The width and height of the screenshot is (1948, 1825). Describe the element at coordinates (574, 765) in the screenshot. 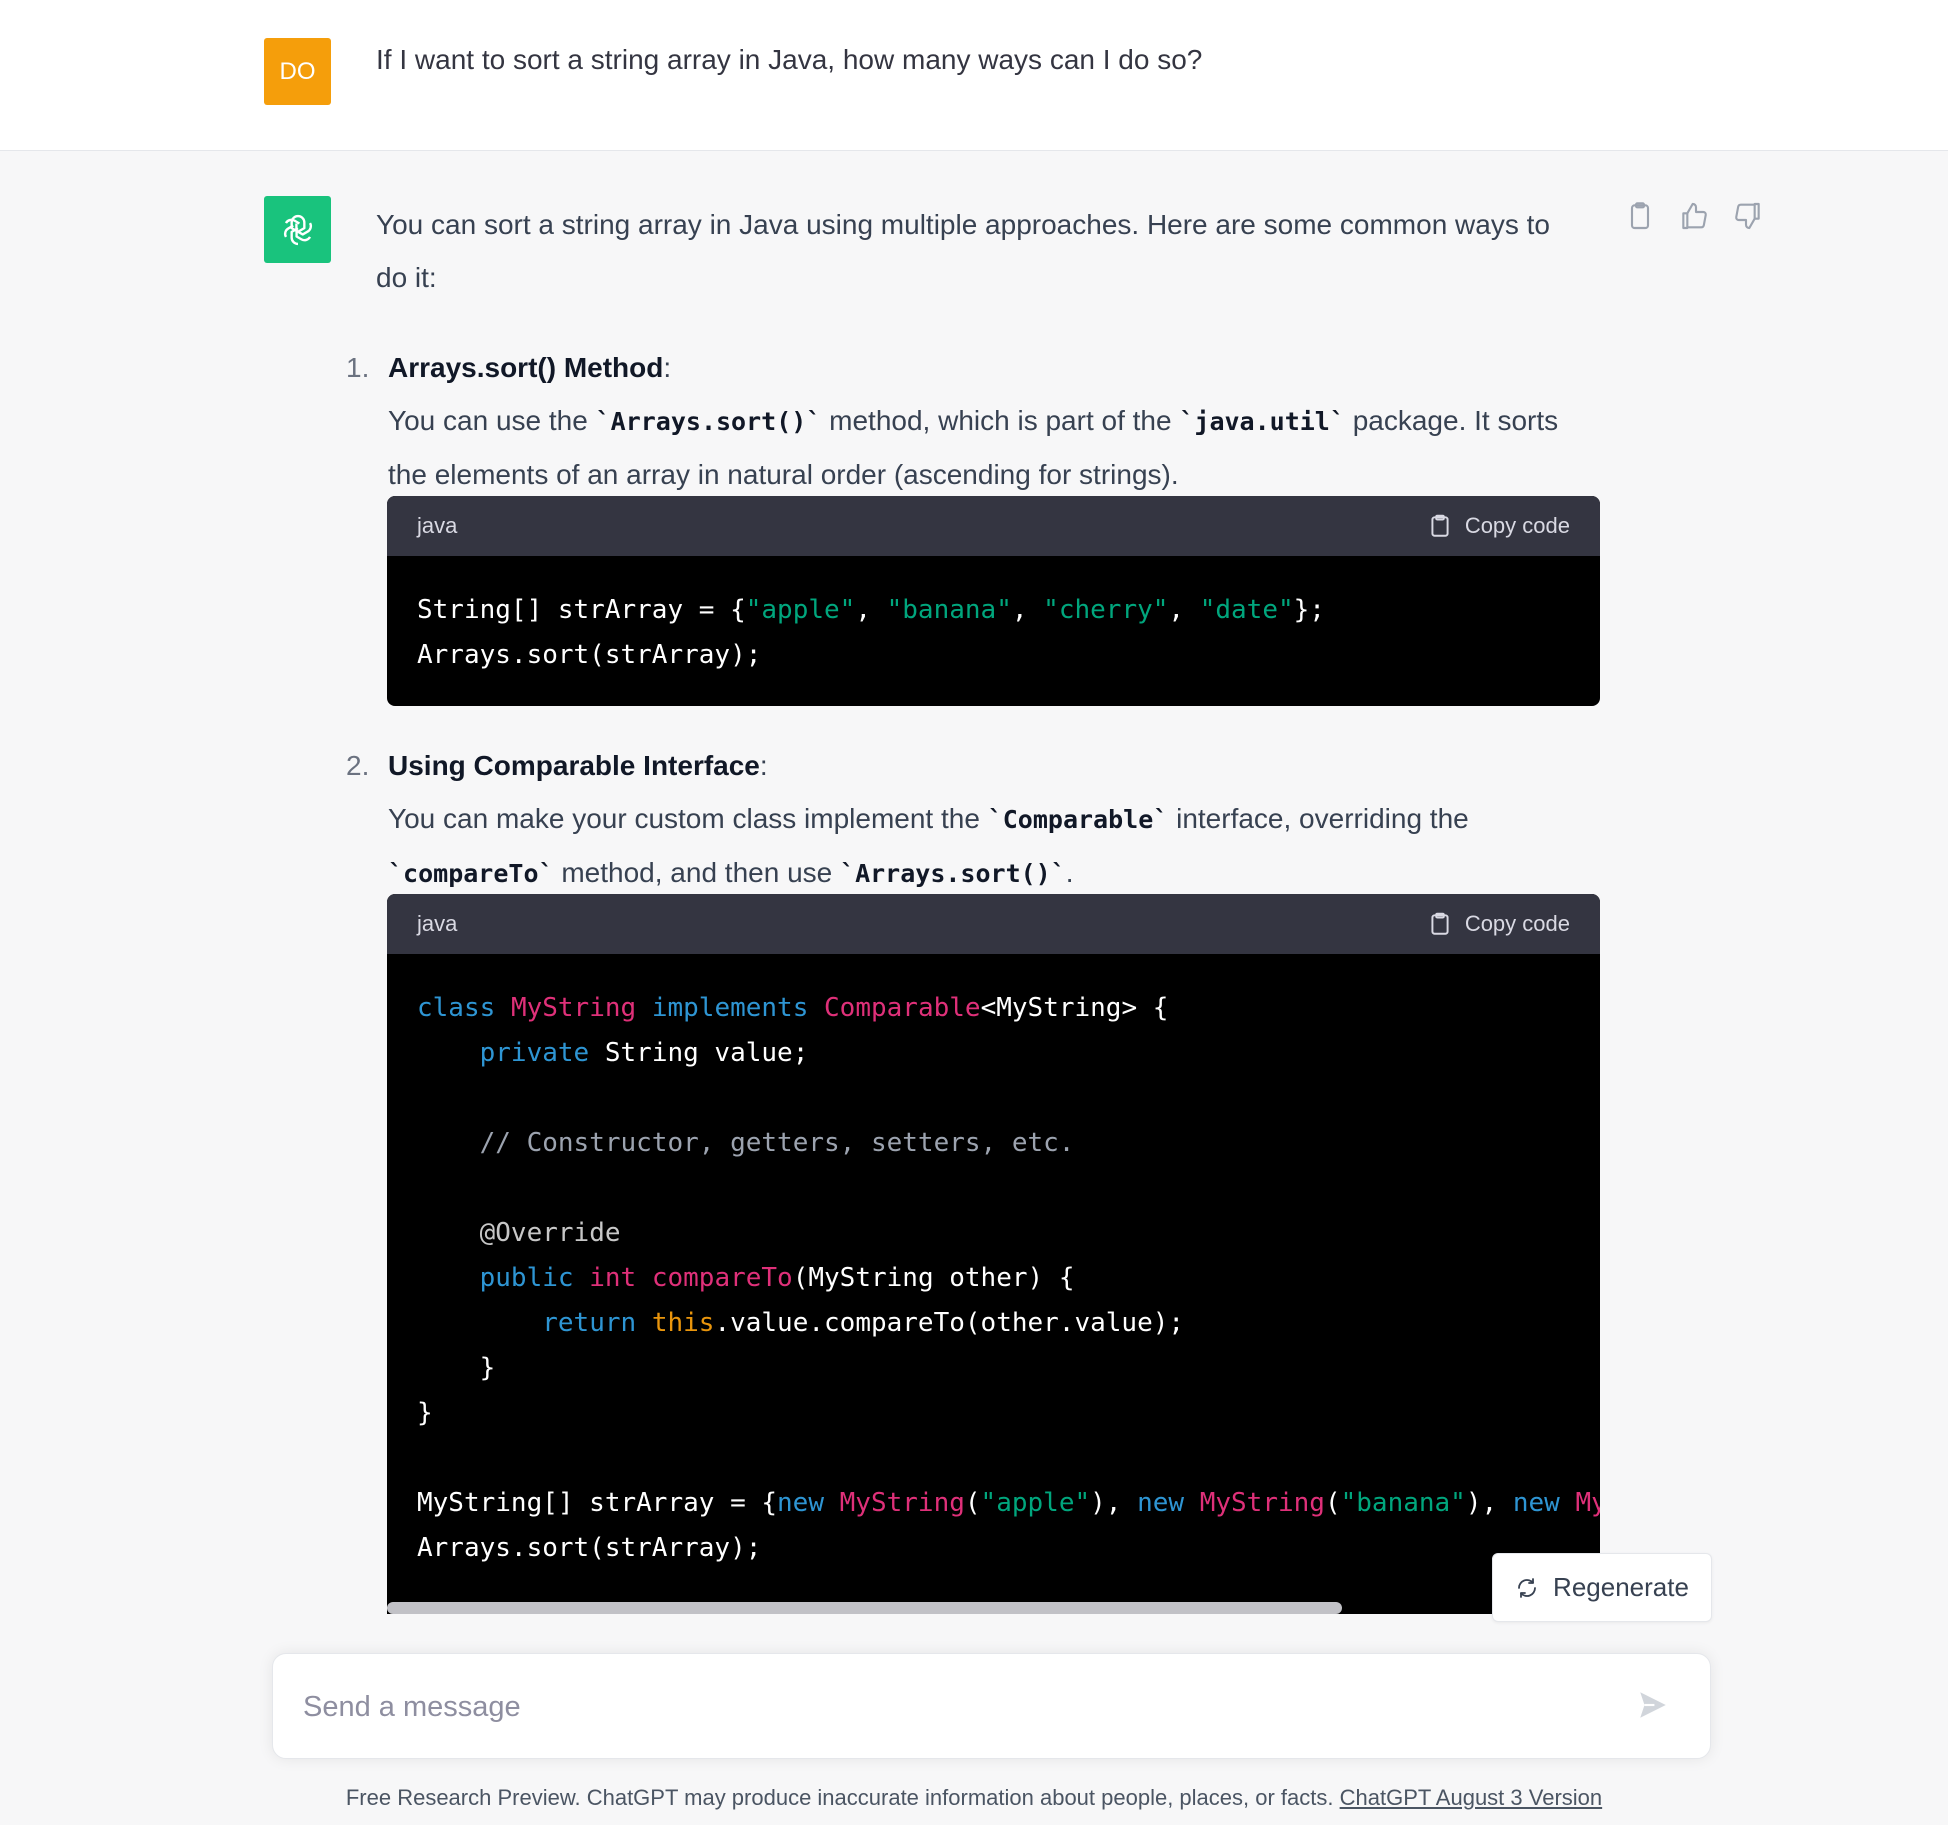

I see `list-title: Using Comparable Interface` at that location.